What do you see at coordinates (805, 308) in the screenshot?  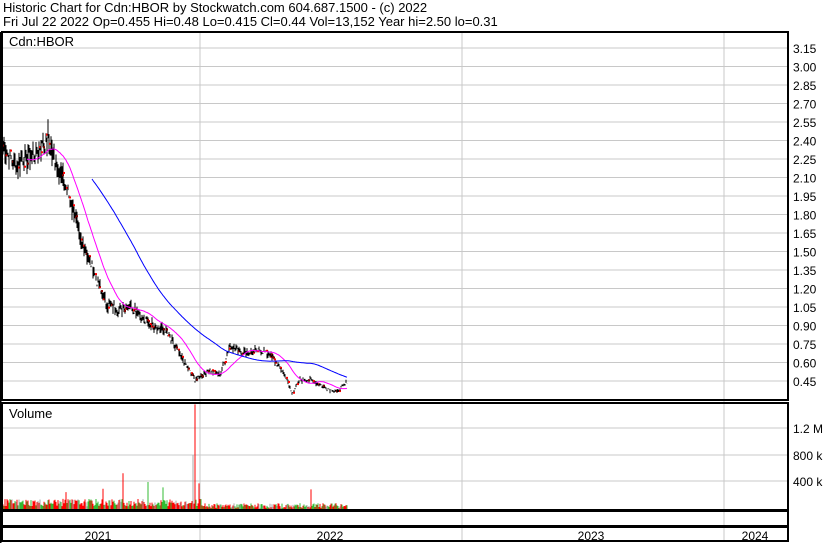 I see `price-tick-label: 1.05` at bounding box center [805, 308].